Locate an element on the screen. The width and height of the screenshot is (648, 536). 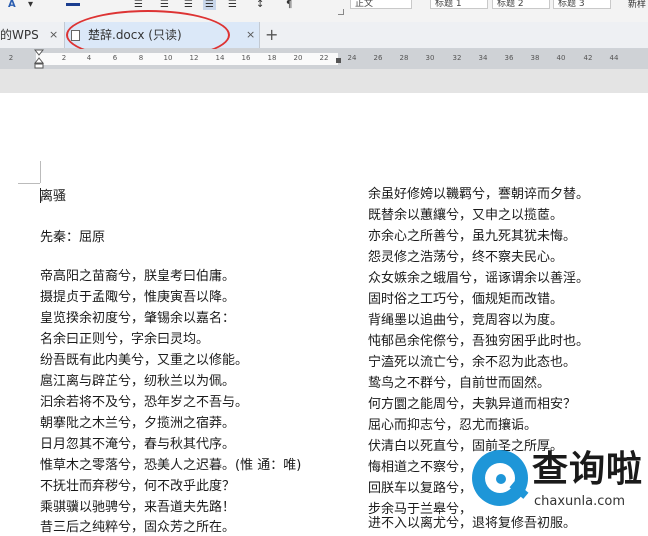
ruler-tick: 16 is located at coordinates (246, 58).